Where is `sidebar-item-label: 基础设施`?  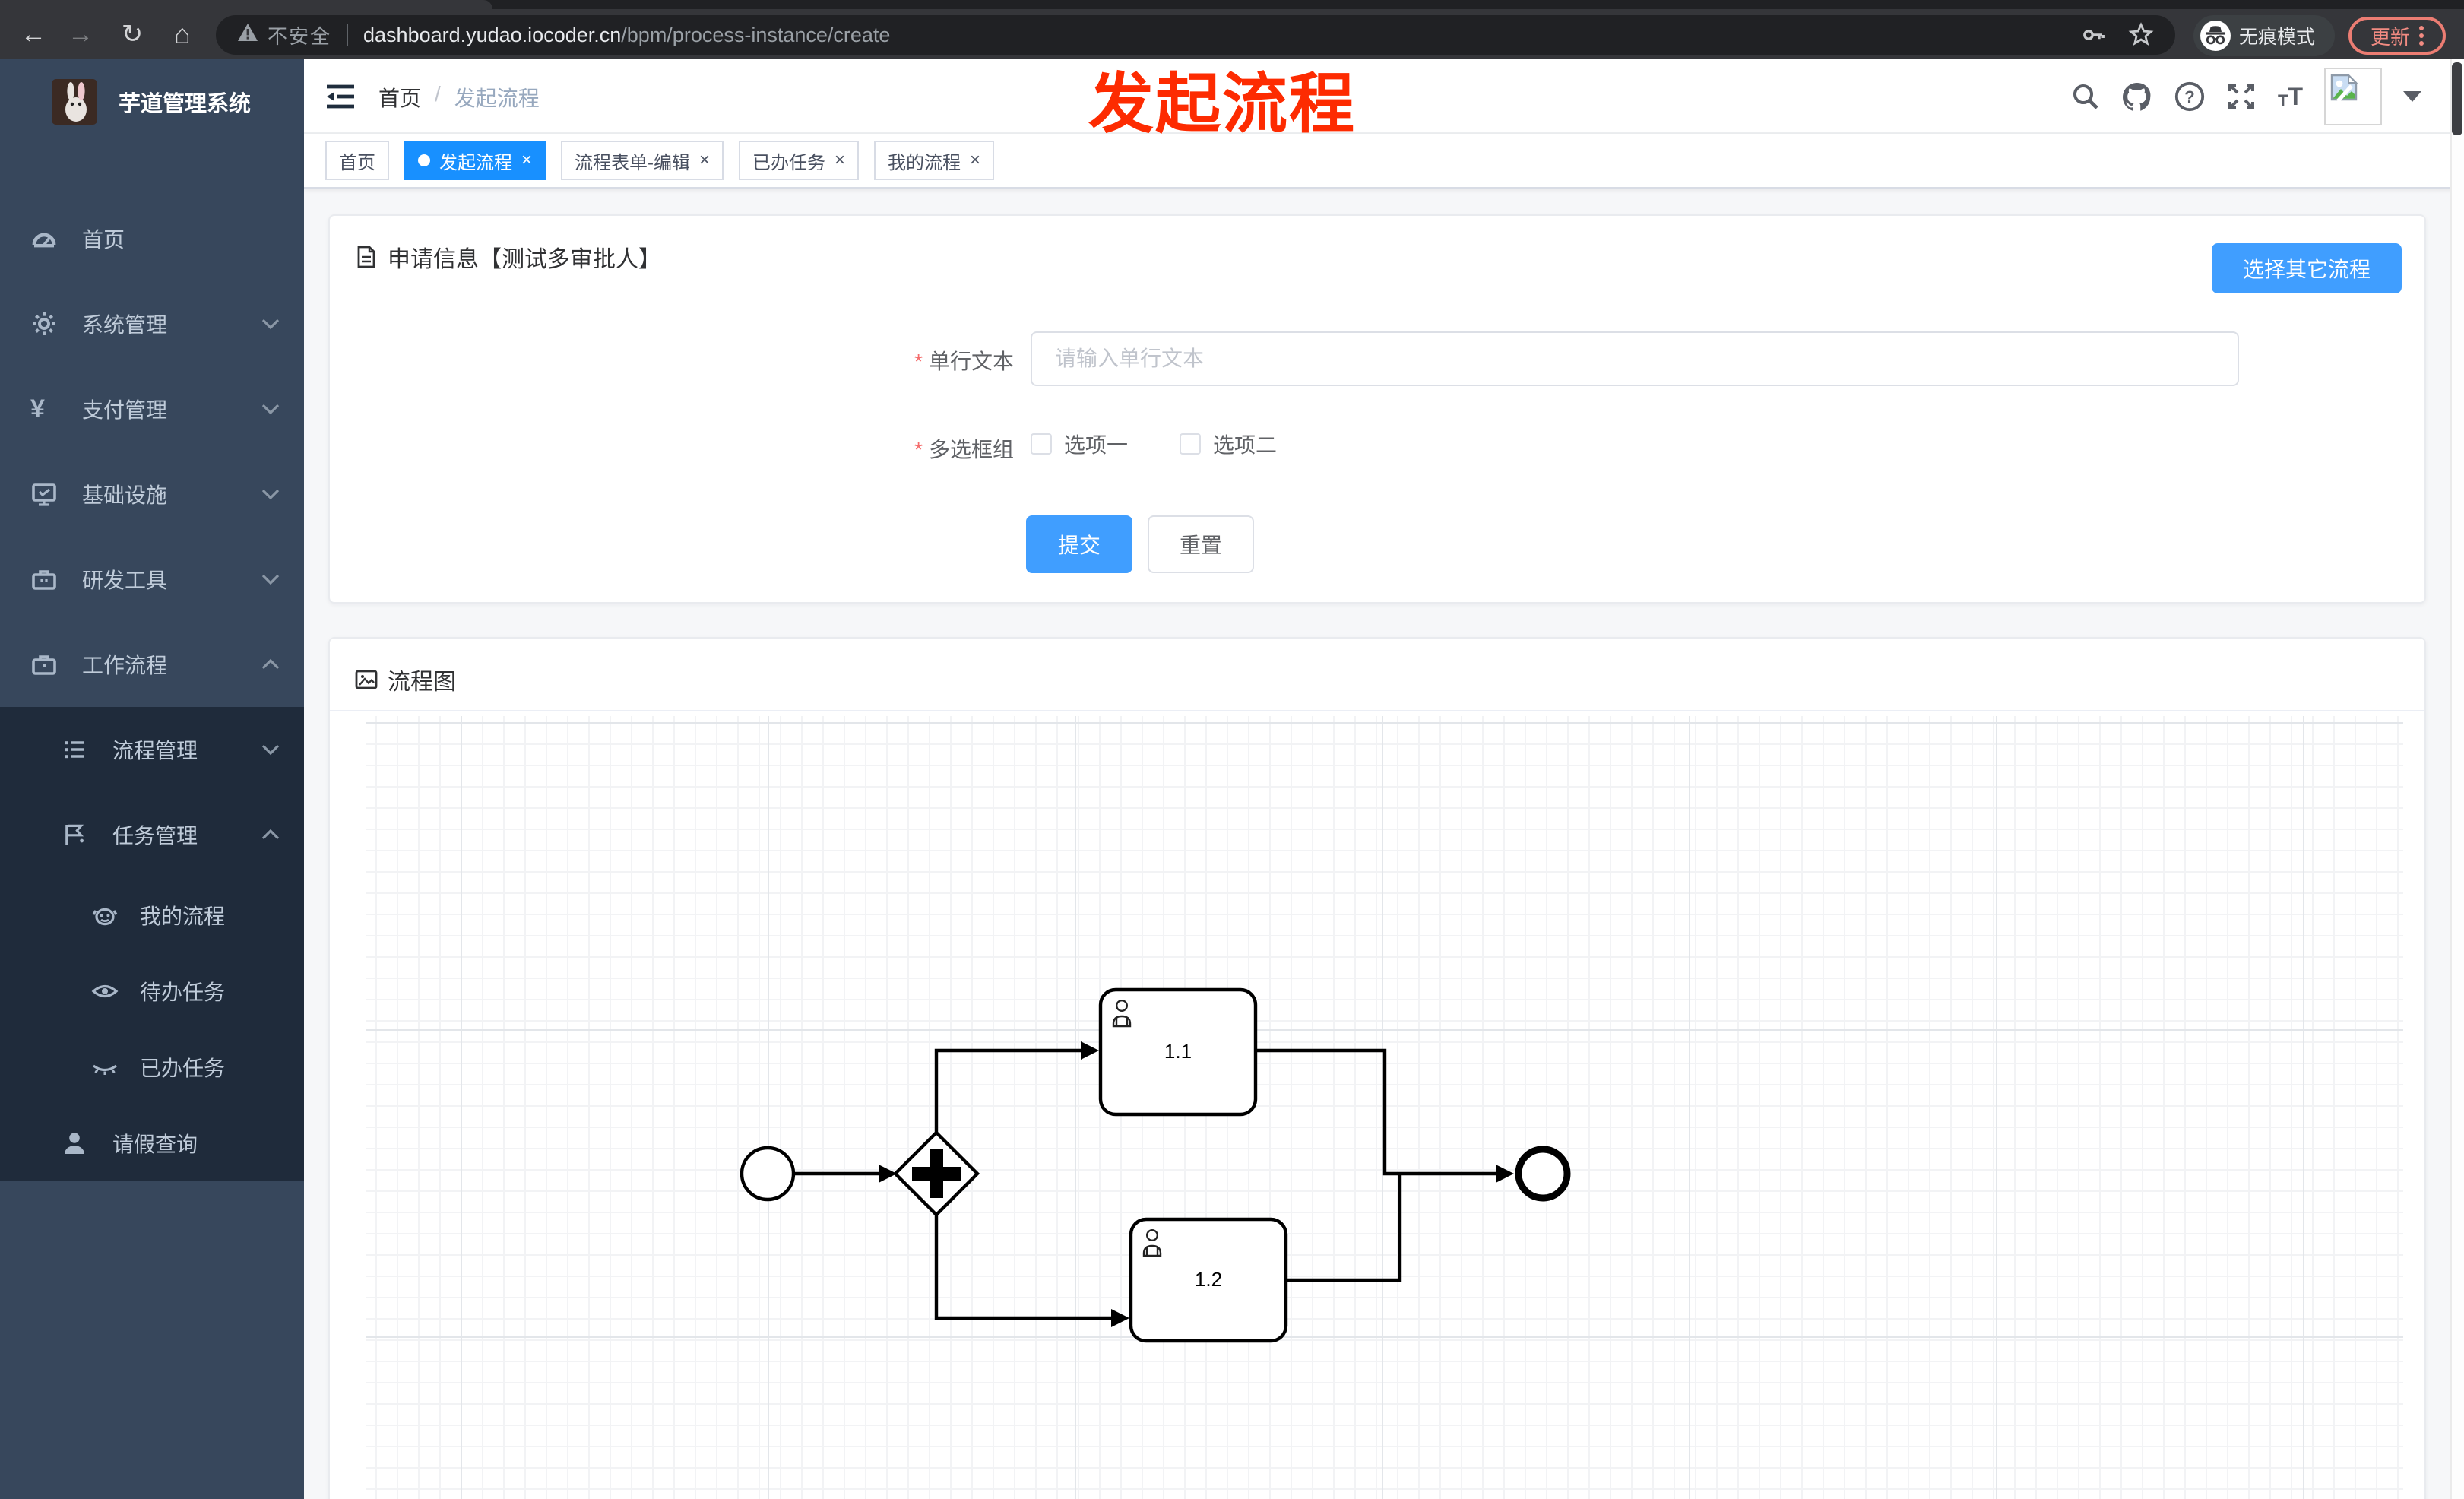
sidebar-item-label: 基础设施 is located at coordinates (125, 495).